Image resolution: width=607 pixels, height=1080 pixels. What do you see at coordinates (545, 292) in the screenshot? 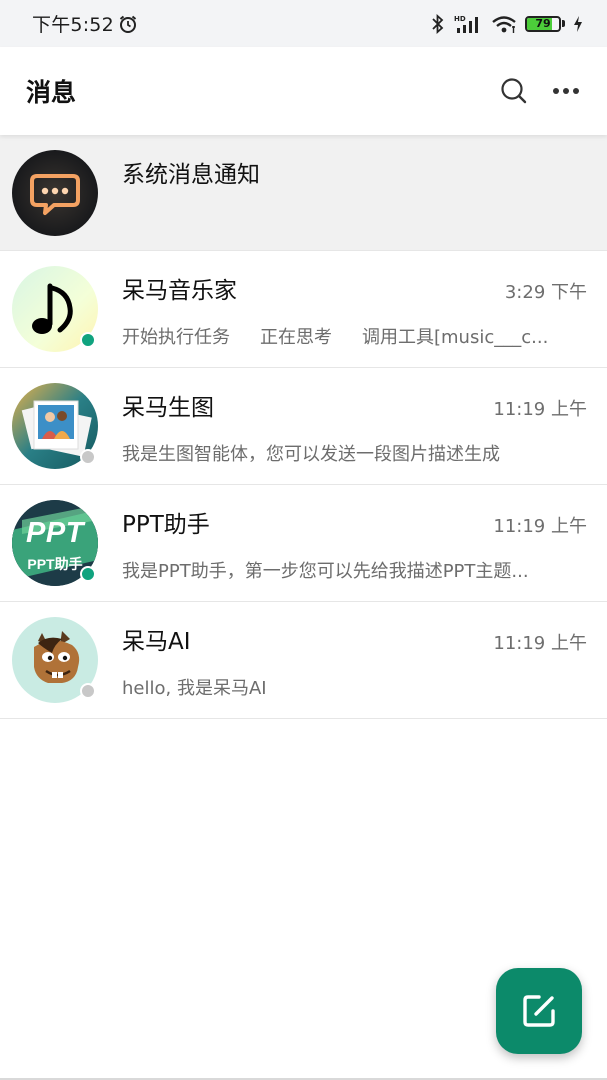
I see `conversation-time: 3:29 下午` at bounding box center [545, 292].